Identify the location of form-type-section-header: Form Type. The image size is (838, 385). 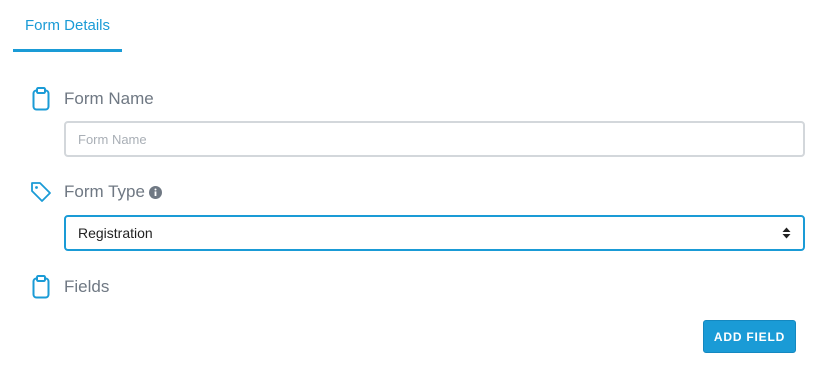
(96, 192).